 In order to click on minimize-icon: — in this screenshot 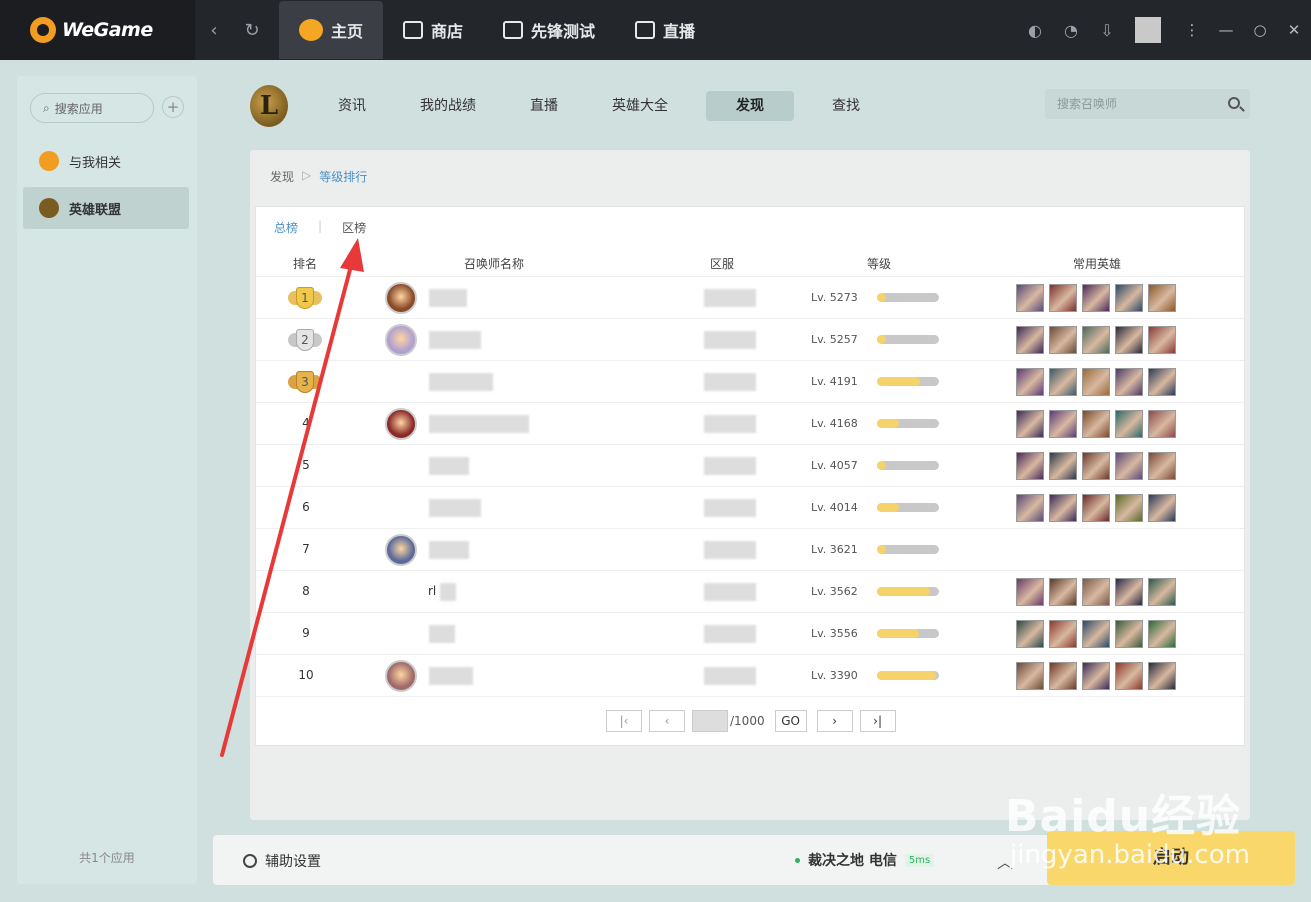, I will do `click(1226, 30)`.